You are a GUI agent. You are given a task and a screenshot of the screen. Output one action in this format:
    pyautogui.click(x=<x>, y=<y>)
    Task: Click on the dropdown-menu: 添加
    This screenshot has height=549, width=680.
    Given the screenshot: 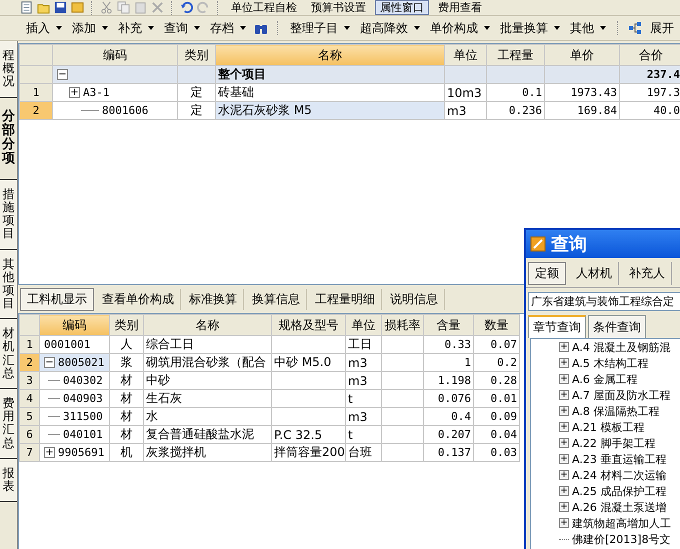 What is the action you would take?
    pyautogui.click(x=90, y=28)
    